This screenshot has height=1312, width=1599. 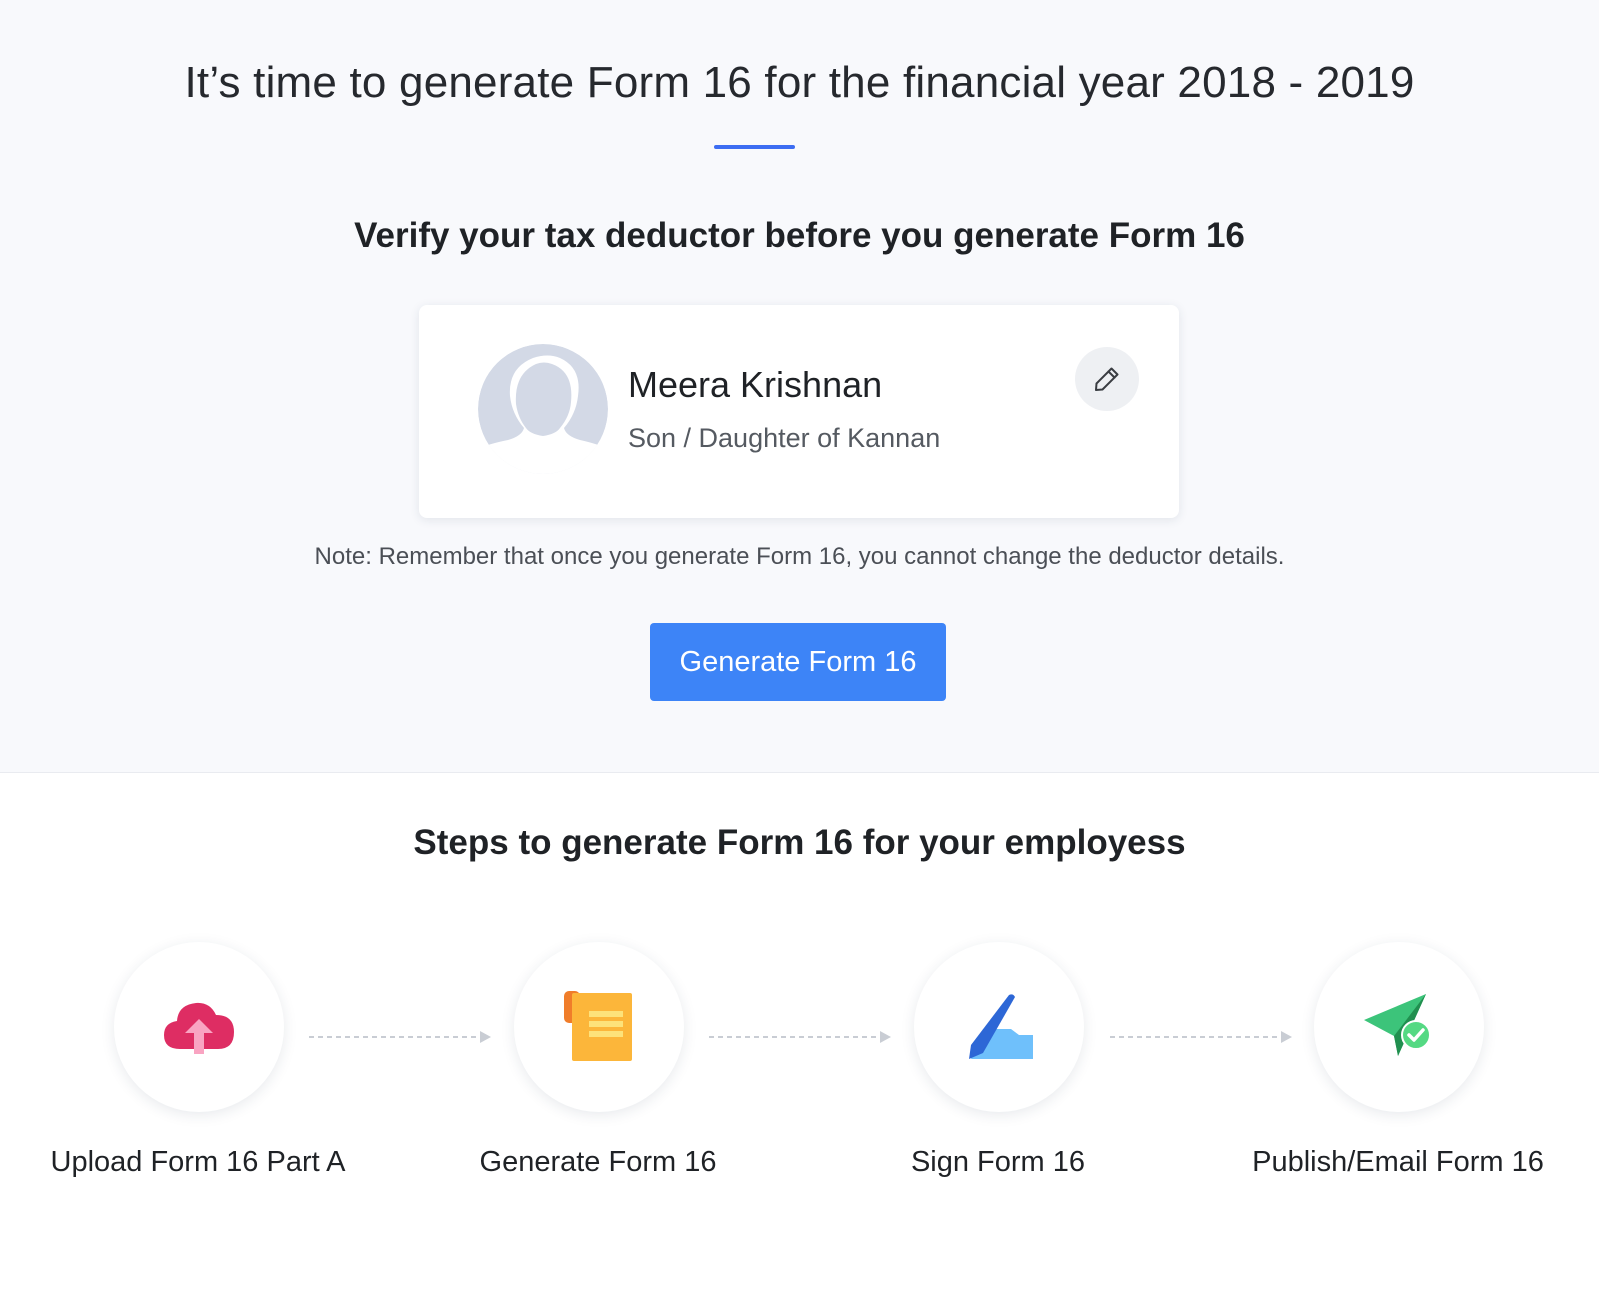 I want to click on step-label: Publish/Email Form 16, so click(x=1398, y=1162).